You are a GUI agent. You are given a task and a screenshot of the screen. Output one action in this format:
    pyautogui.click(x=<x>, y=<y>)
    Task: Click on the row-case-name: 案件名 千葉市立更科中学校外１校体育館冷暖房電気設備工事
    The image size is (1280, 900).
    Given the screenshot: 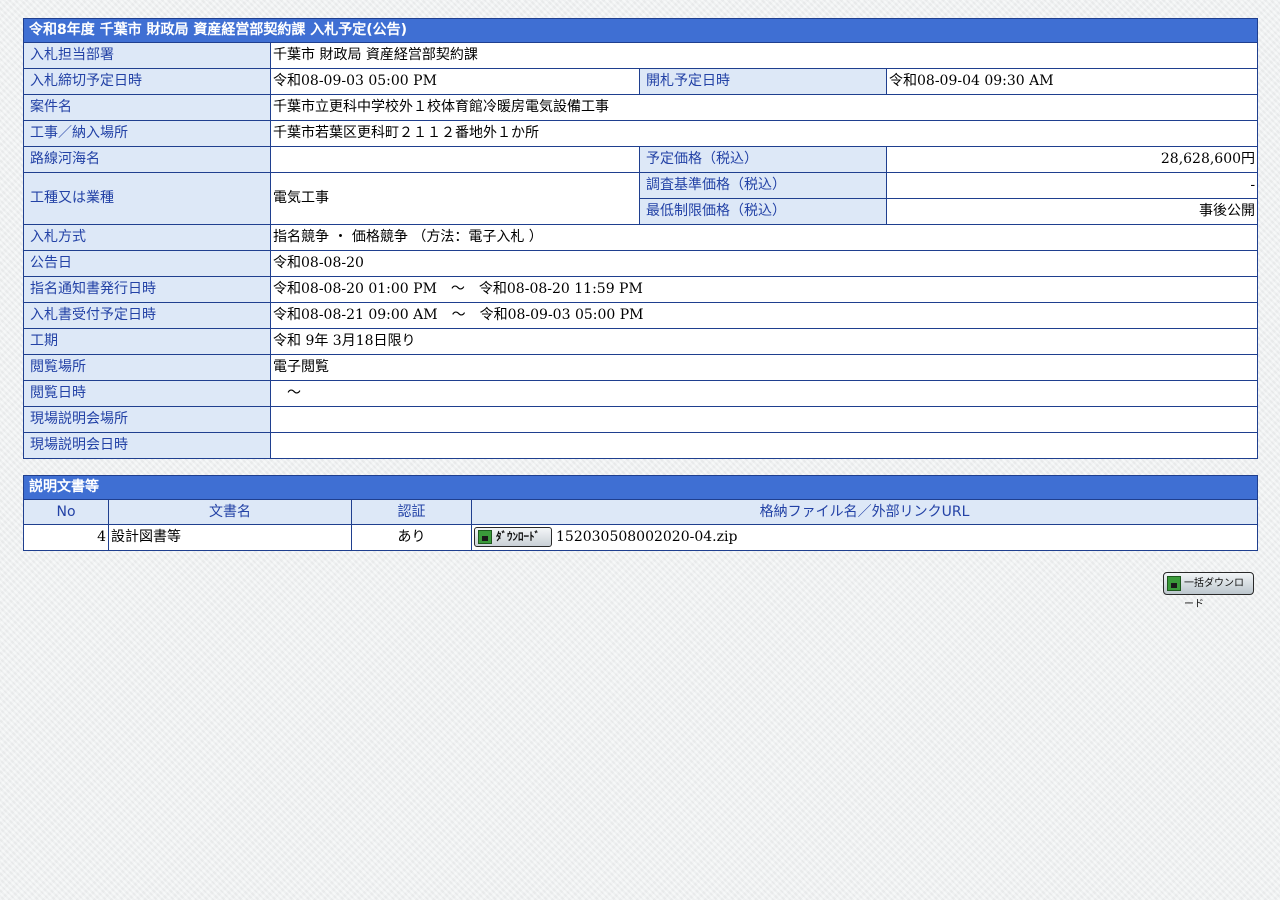 What is the action you would take?
    pyautogui.click(x=641, y=107)
    